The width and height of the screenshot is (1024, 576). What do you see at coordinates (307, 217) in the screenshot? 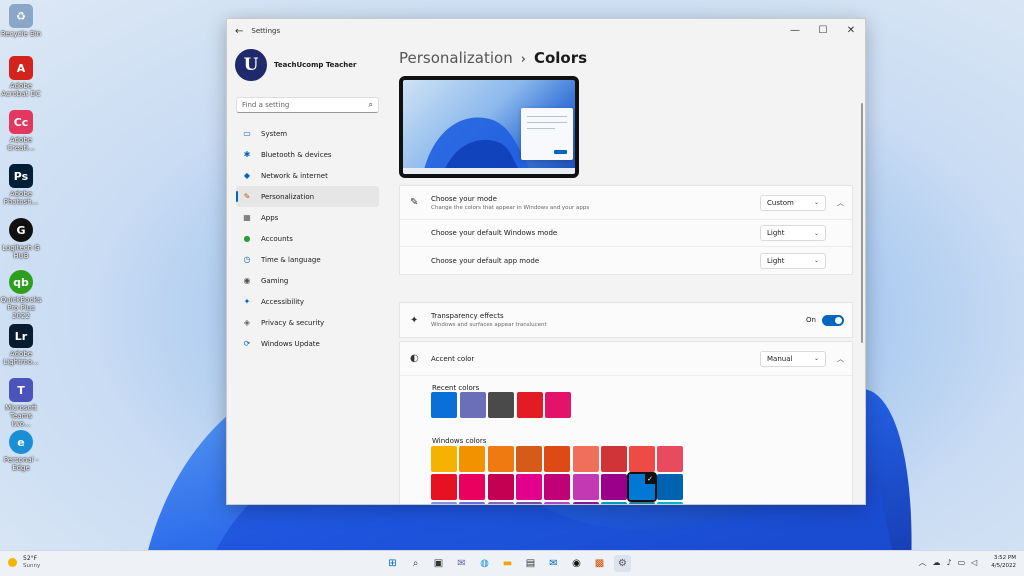
I see `sidebar-item-apps: ▦ Apps` at bounding box center [307, 217].